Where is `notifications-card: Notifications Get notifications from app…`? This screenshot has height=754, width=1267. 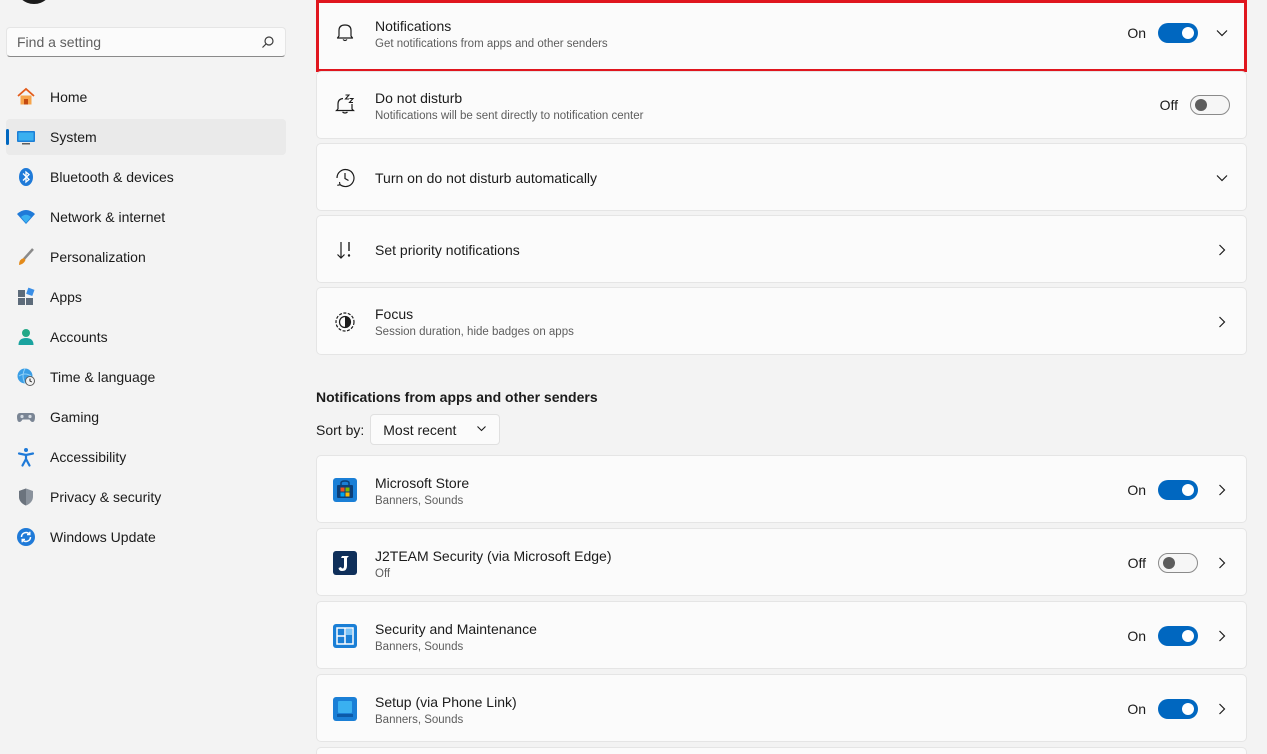 notifications-card: Notifications Get notifications from app… is located at coordinates (781, 35).